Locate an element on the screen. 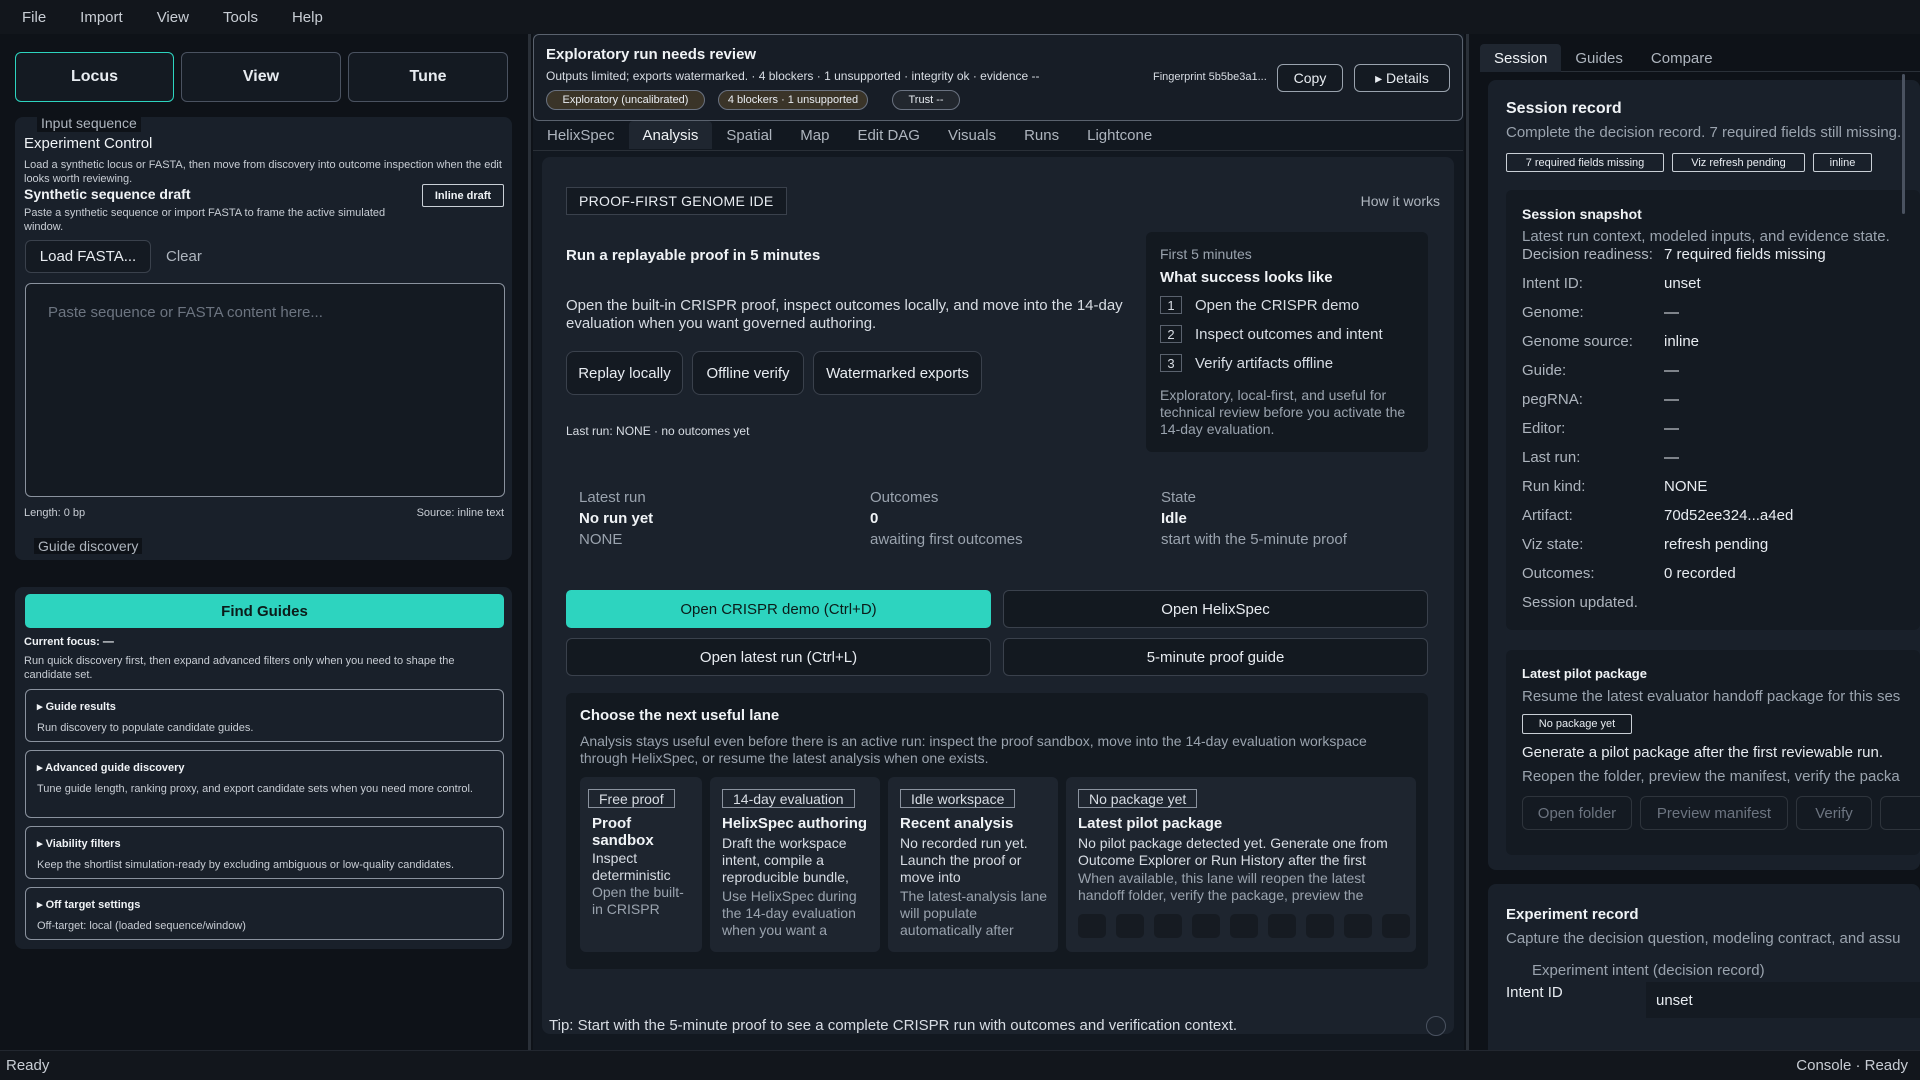 Image resolution: width=1920 pixels, height=1080 pixels. tab-runs: Runs is located at coordinates (1041, 135).